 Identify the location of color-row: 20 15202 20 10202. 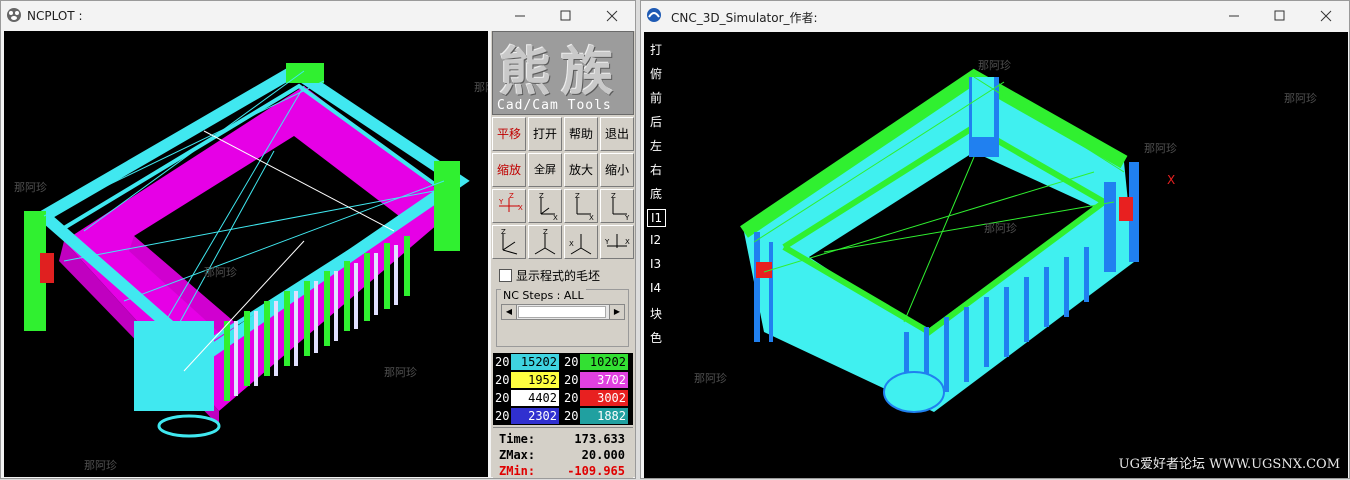
(563, 362).